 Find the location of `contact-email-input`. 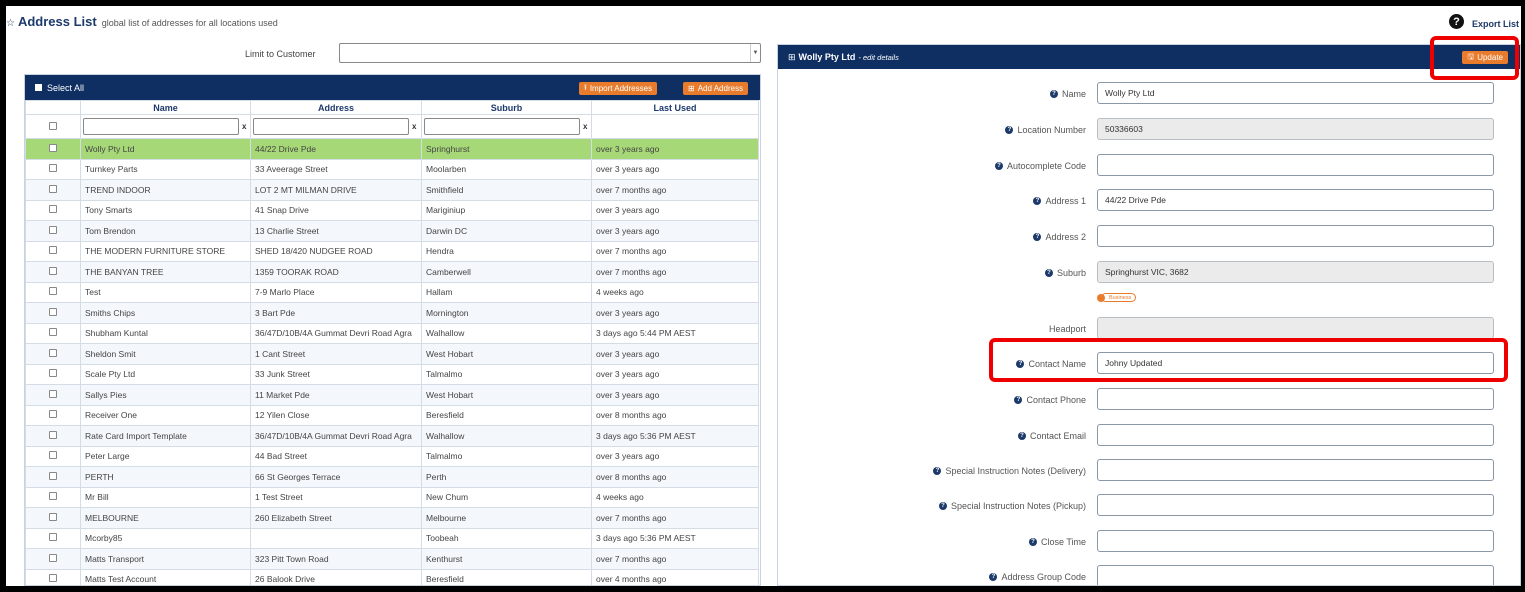

contact-email-input is located at coordinates (1295, 435).